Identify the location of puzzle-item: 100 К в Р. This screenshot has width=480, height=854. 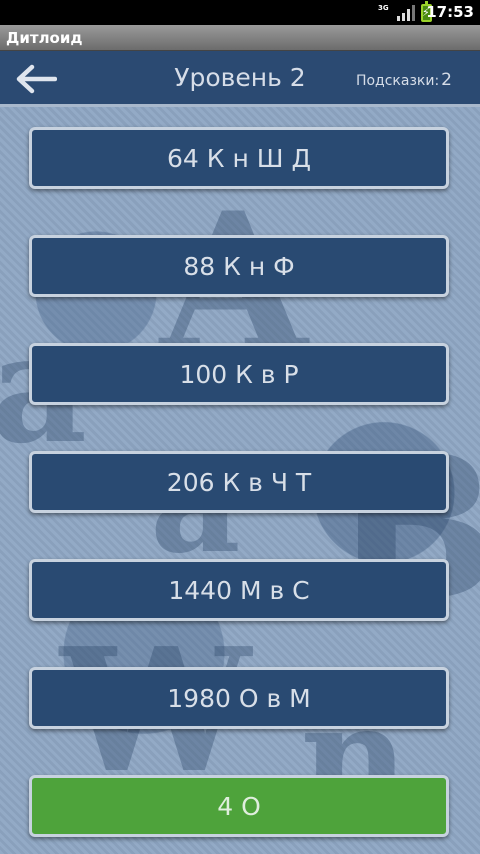
(239, 374).